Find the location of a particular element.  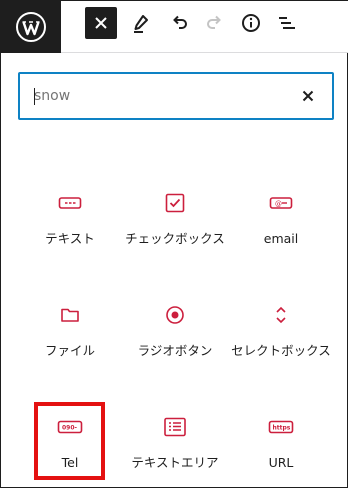

text-field-icon is located at coordinates (70, 203).